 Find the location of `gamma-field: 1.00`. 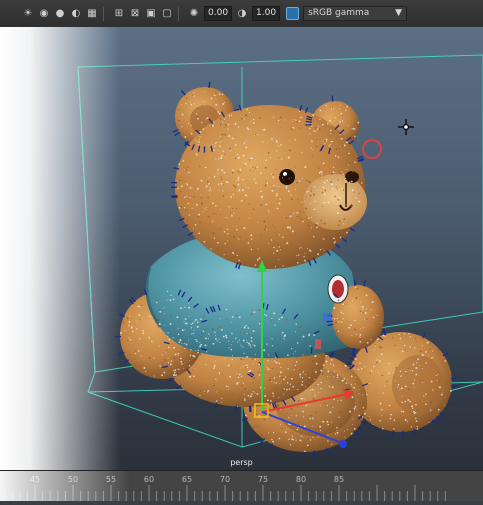

gamma-field: 1.00 is located at coordinates (266, 13).